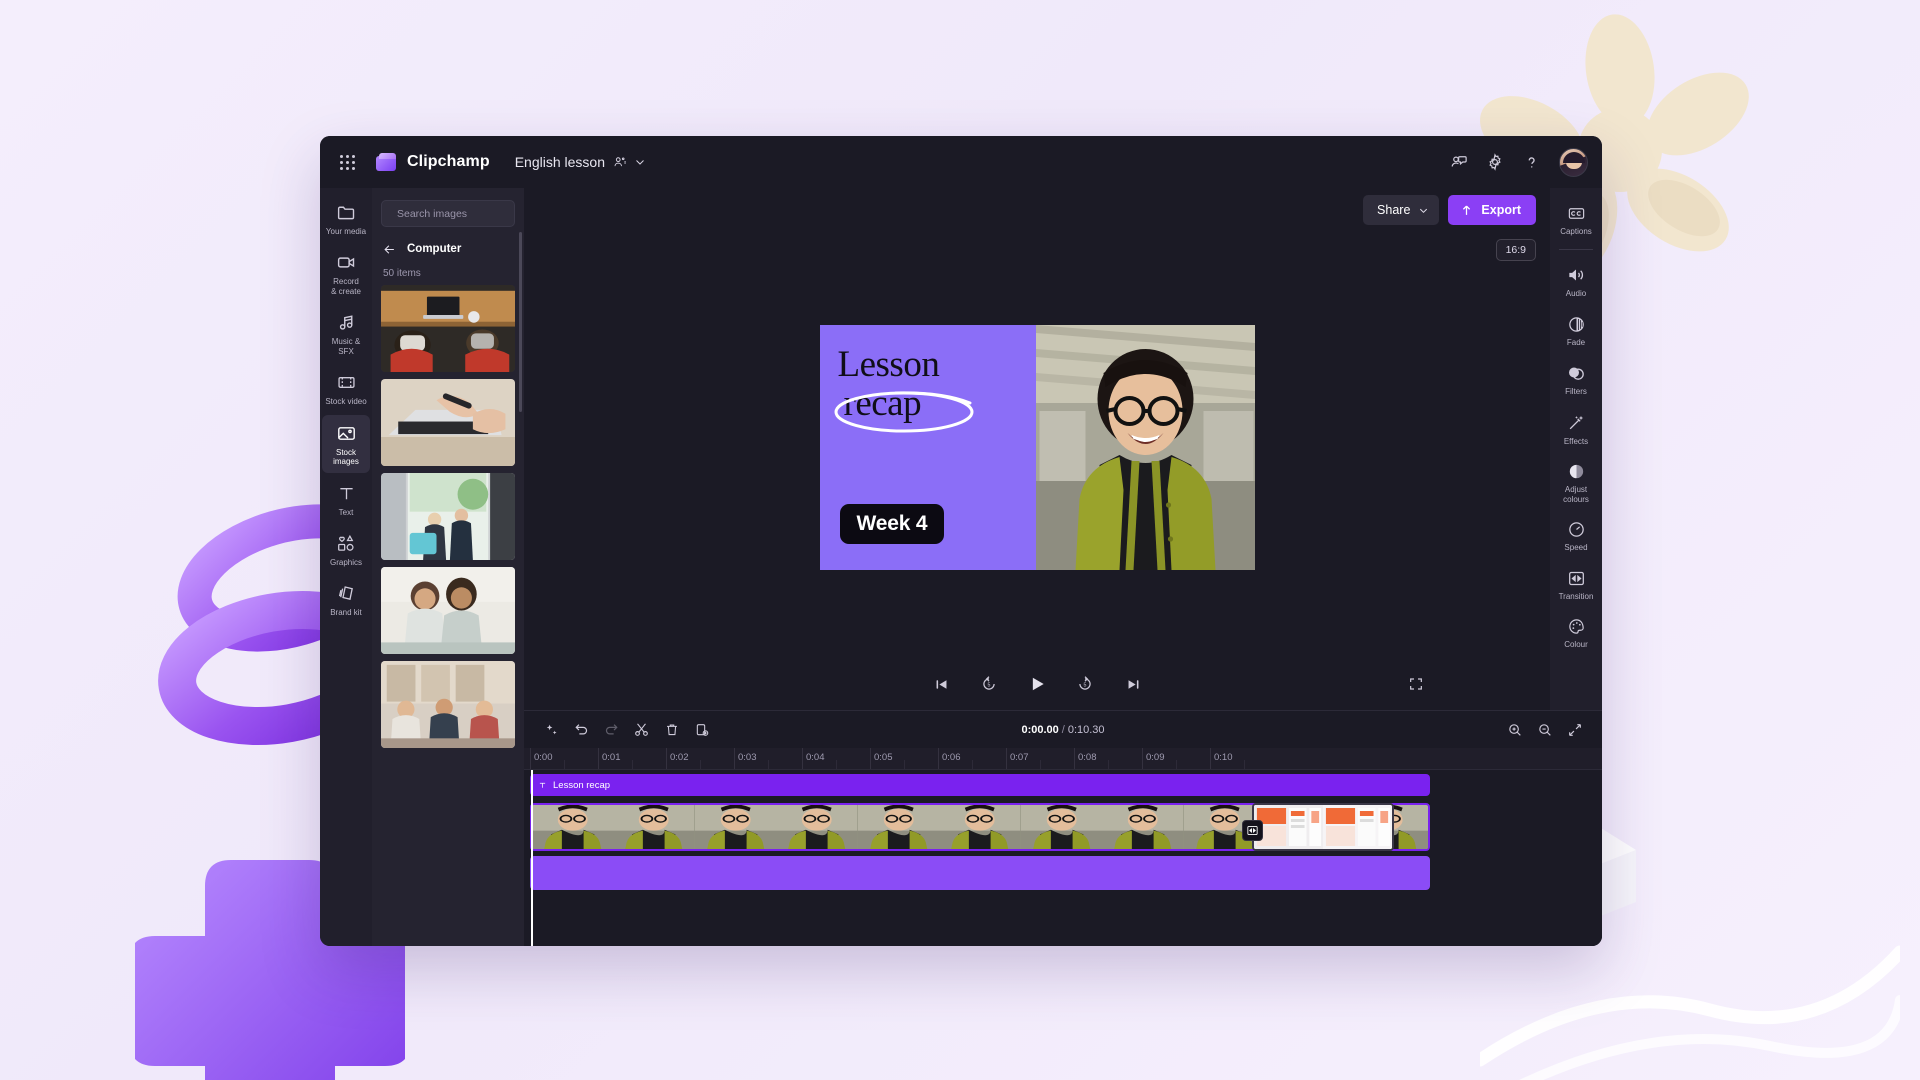 Image resolution: width=1920 pixels, height=1080 pixels. Describe the element at coordinates (640, 162) in the screenshot. I see `chevron-down-icon` at that location.